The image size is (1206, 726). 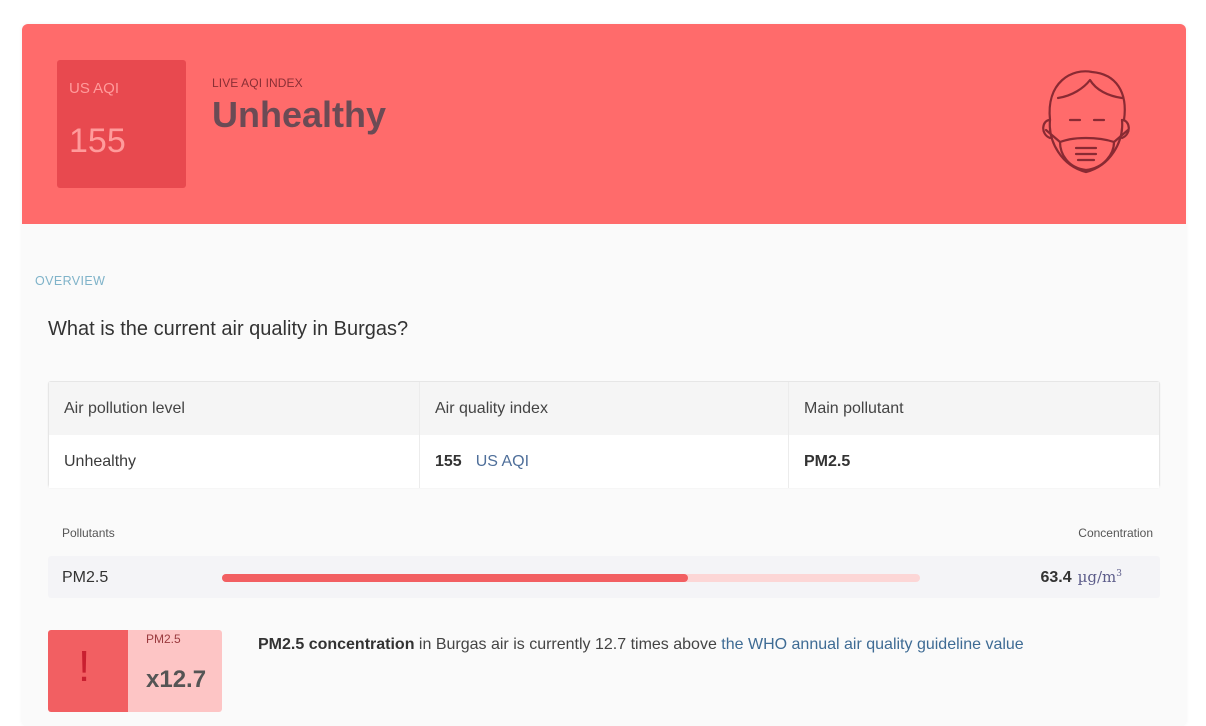 I want to click on table-row: Unhealthy 155 US AQI PM2.5, so click(x=604, y=461).